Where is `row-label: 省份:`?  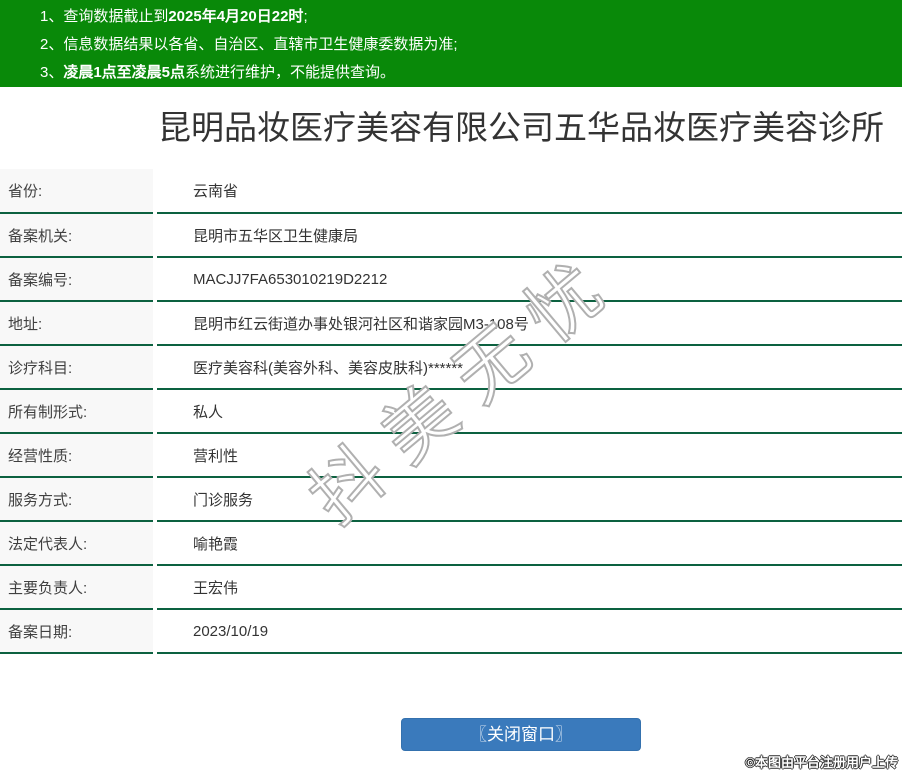 row-label: 省份: is located at coordinates (78, 191).